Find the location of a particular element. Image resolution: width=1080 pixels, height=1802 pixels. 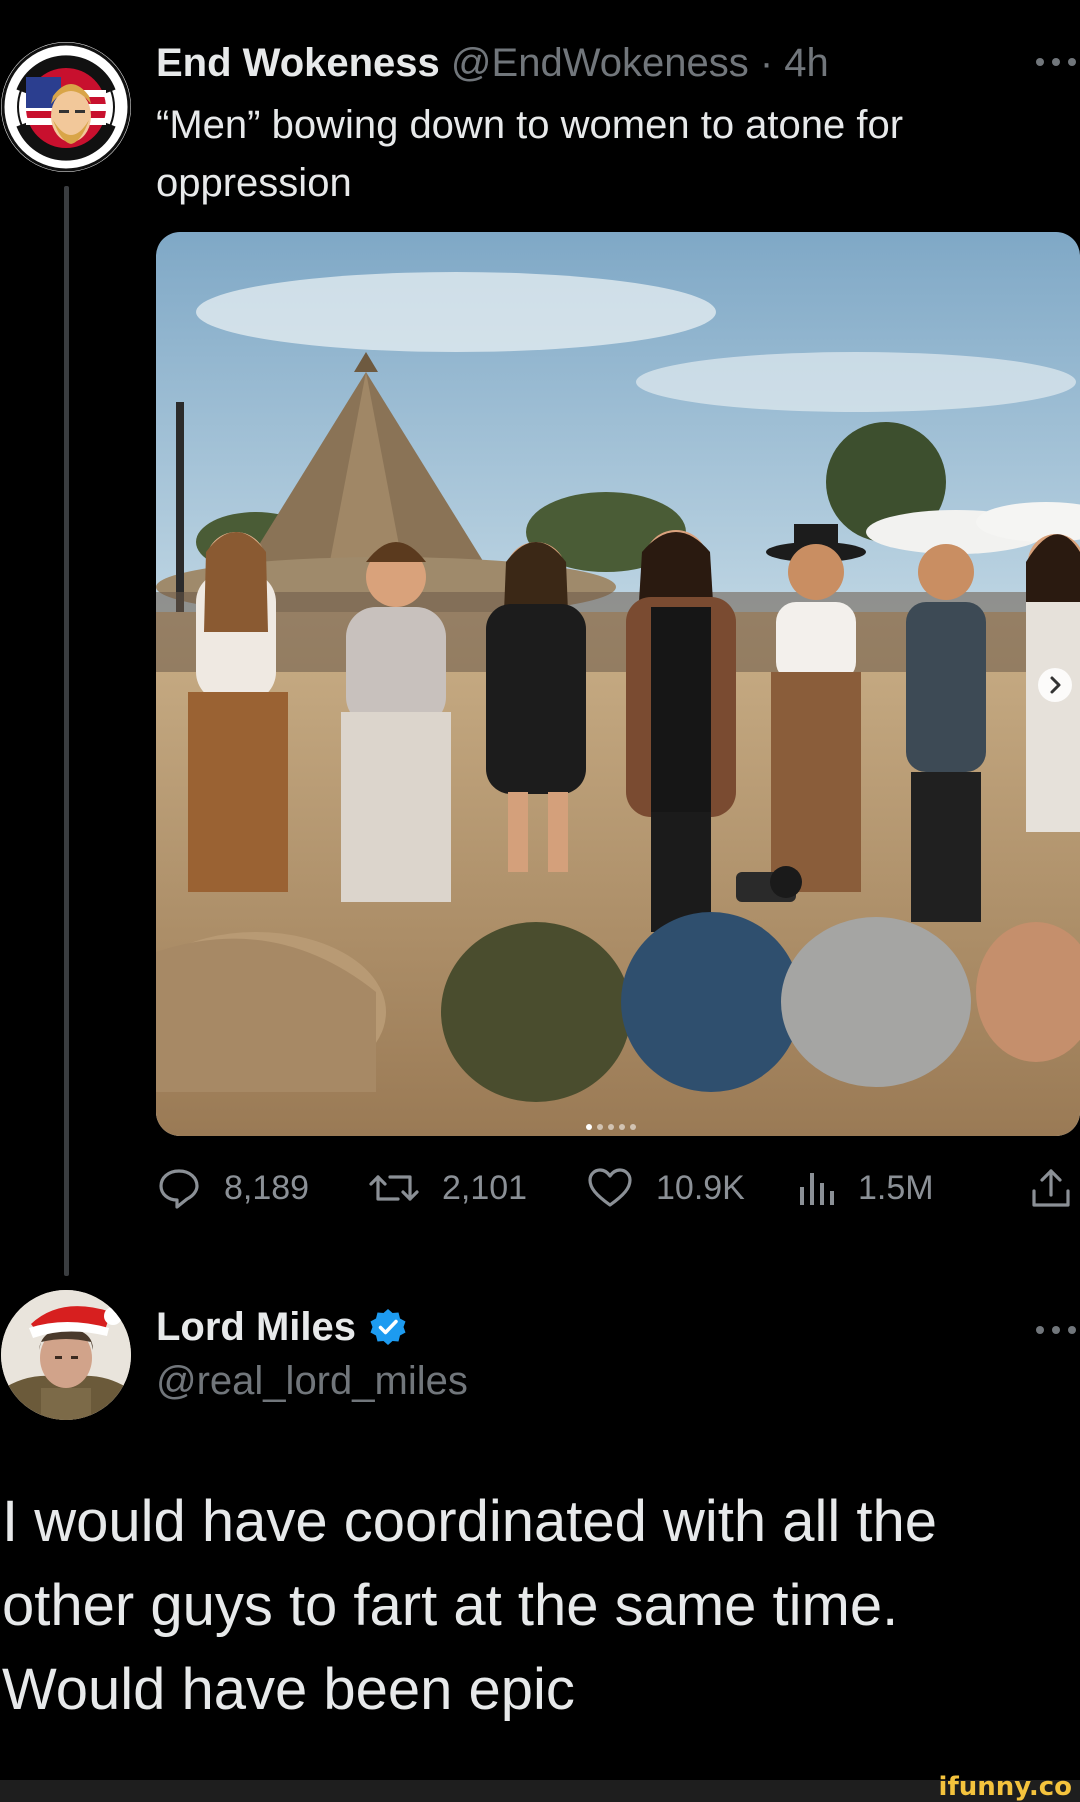

analytics-bars-icon is located at coordinates (817, 1189).